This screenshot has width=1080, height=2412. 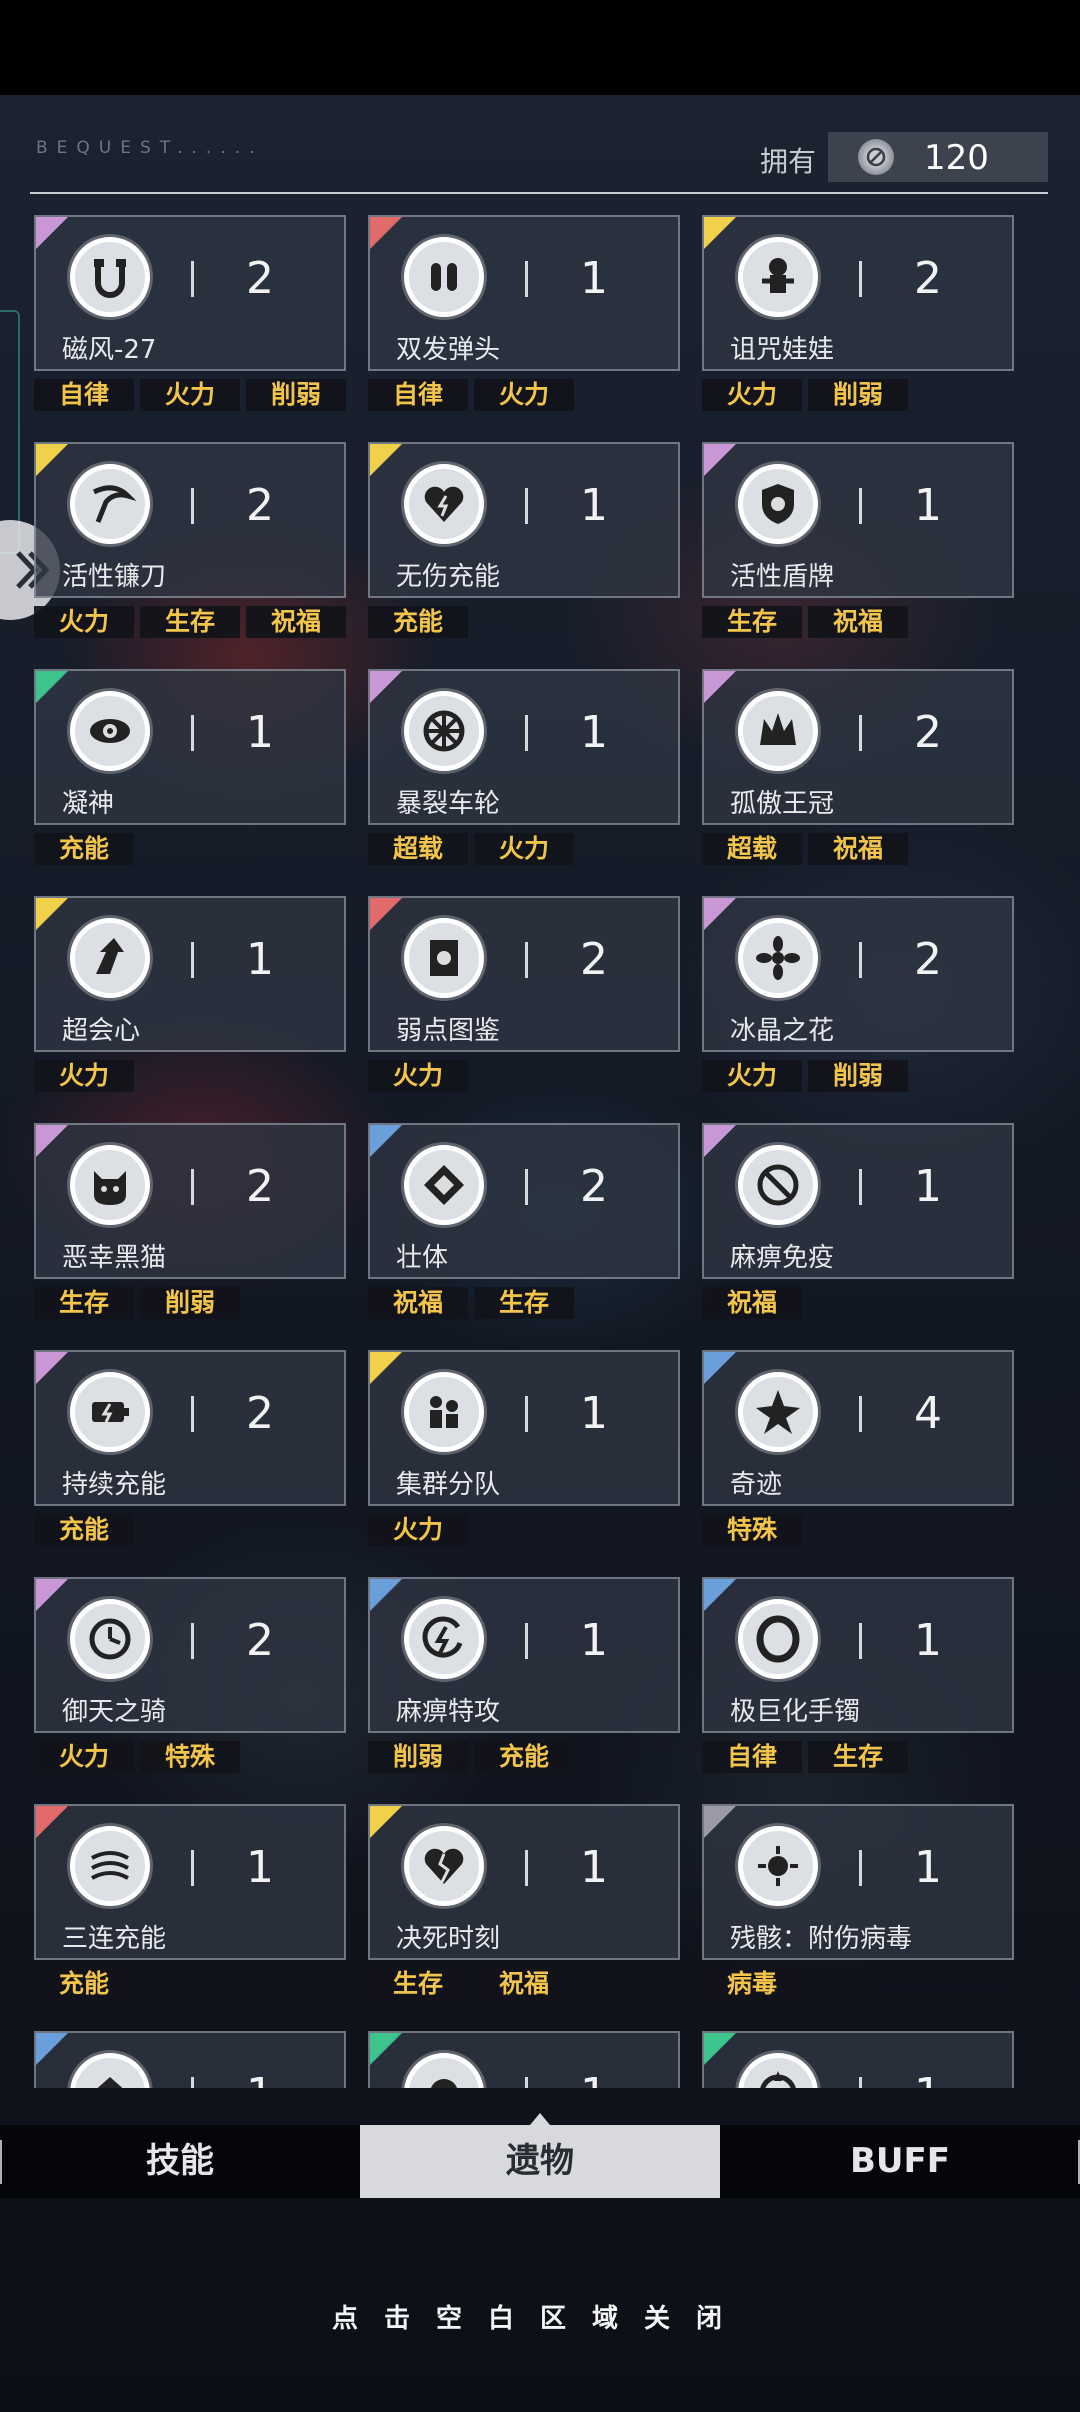 What do you see at coordinates (782, 804) in the screenshot?
I see `relic-name: 孤傲王冠` at bounding box center [782, 804].